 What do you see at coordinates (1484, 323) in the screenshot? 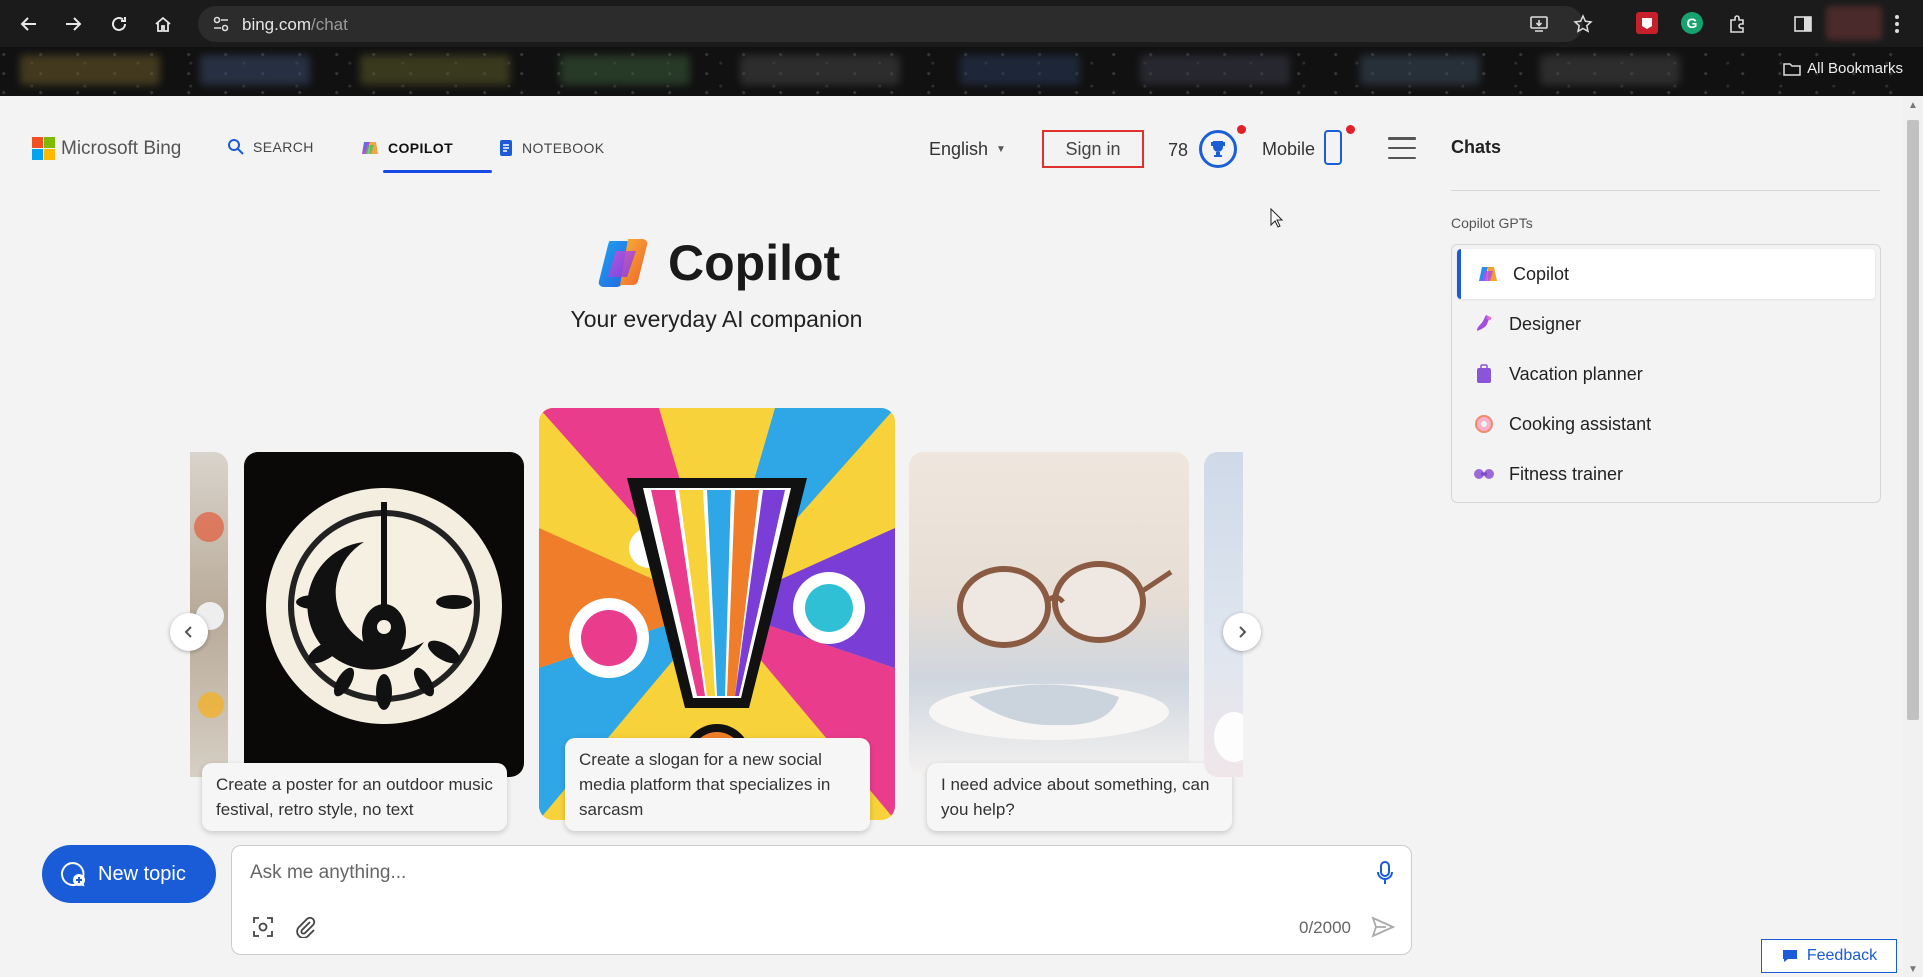
I see `designer-icon` at bounding box center [1484, 323].